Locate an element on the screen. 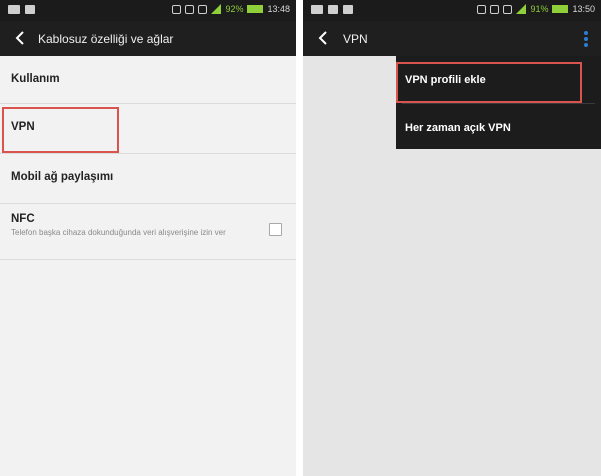 Image resolution: width=601 pixels, height=476 pixels. page-title: VPN is located at coordinates (355, 39).